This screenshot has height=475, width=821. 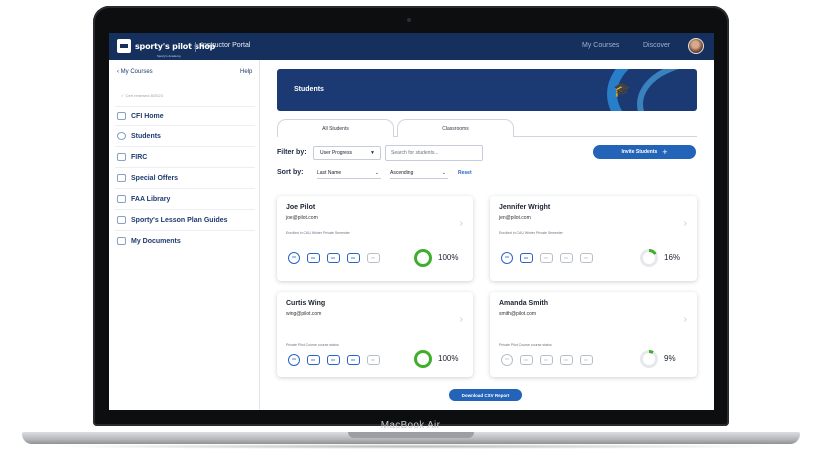 What do you see at coordinates (246, 72) in the screenshot?
I see `help-link: Help` at bounding box center [246, 72].